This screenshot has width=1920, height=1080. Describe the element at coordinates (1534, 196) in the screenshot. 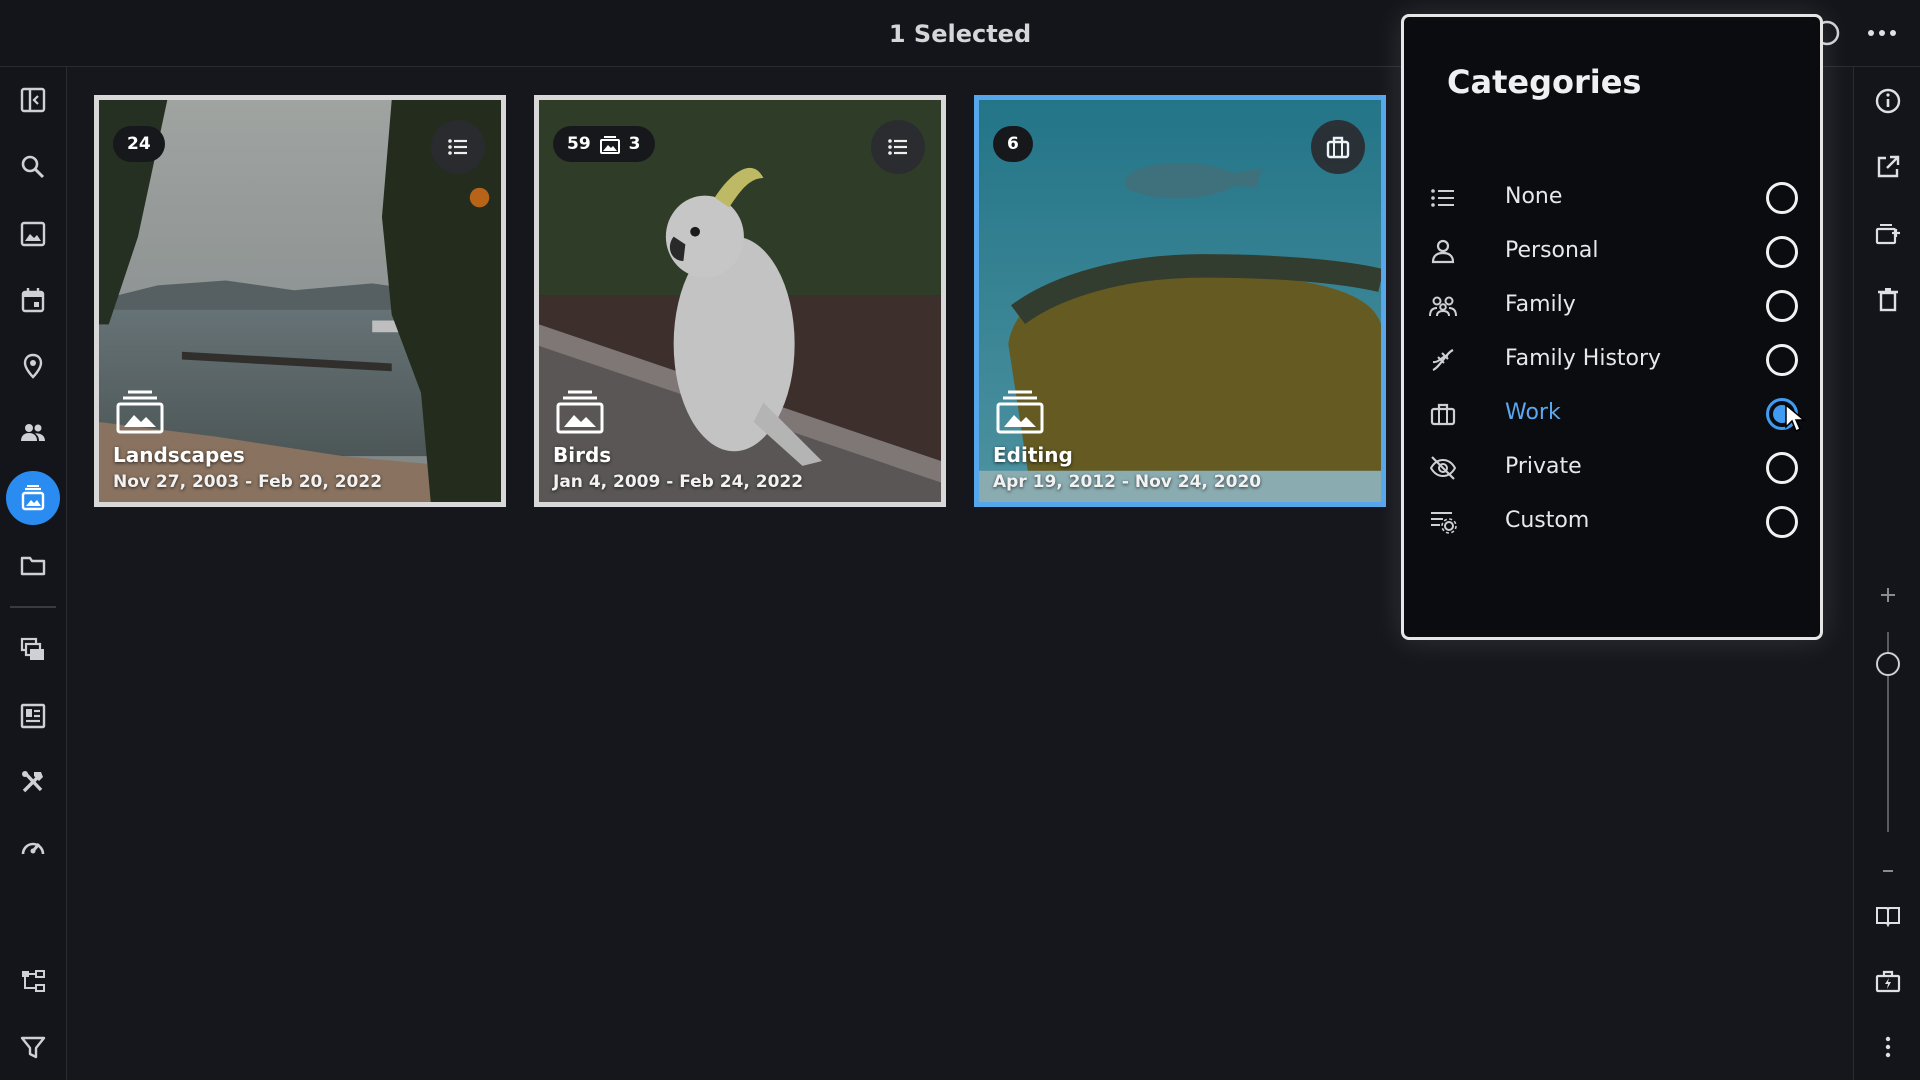

I see `category-label: None` at that location.